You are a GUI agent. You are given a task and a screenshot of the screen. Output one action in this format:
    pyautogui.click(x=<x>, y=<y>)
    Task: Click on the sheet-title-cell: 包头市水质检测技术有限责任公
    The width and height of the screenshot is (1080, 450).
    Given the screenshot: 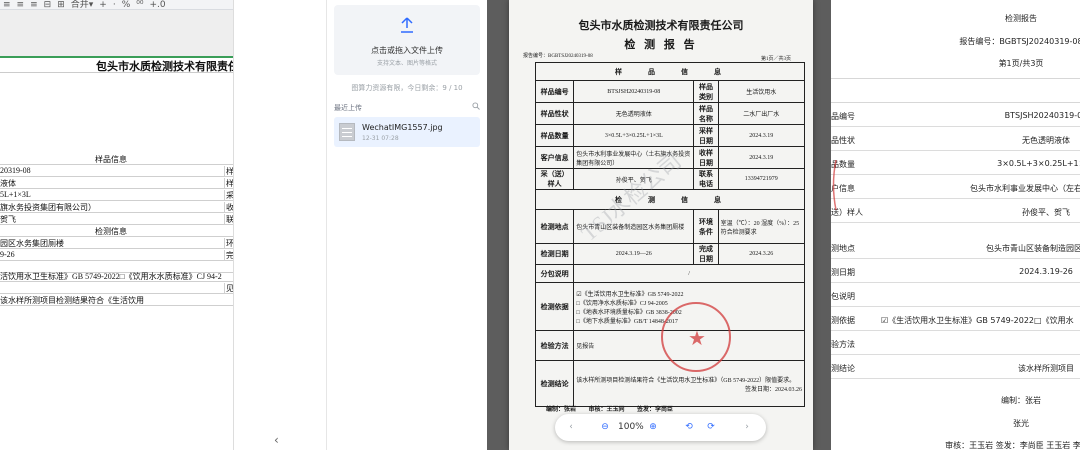 What is the action you would take?
    pyautogui.click(x=116, y=65)
    